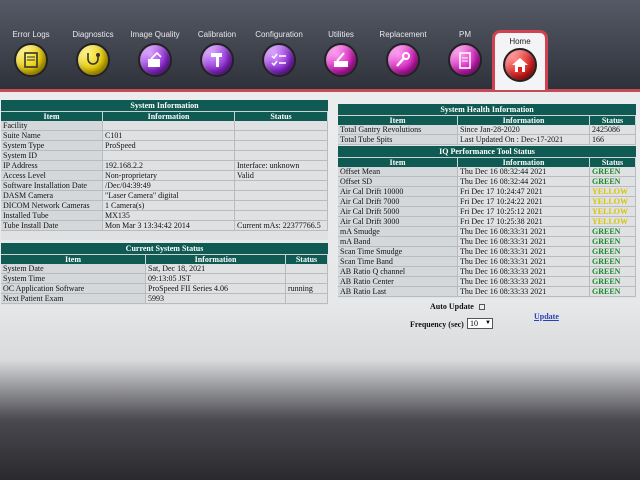  Describe the element at coordinates (169, 135) in the screenshot. I see `table-cell: C101` at that location.